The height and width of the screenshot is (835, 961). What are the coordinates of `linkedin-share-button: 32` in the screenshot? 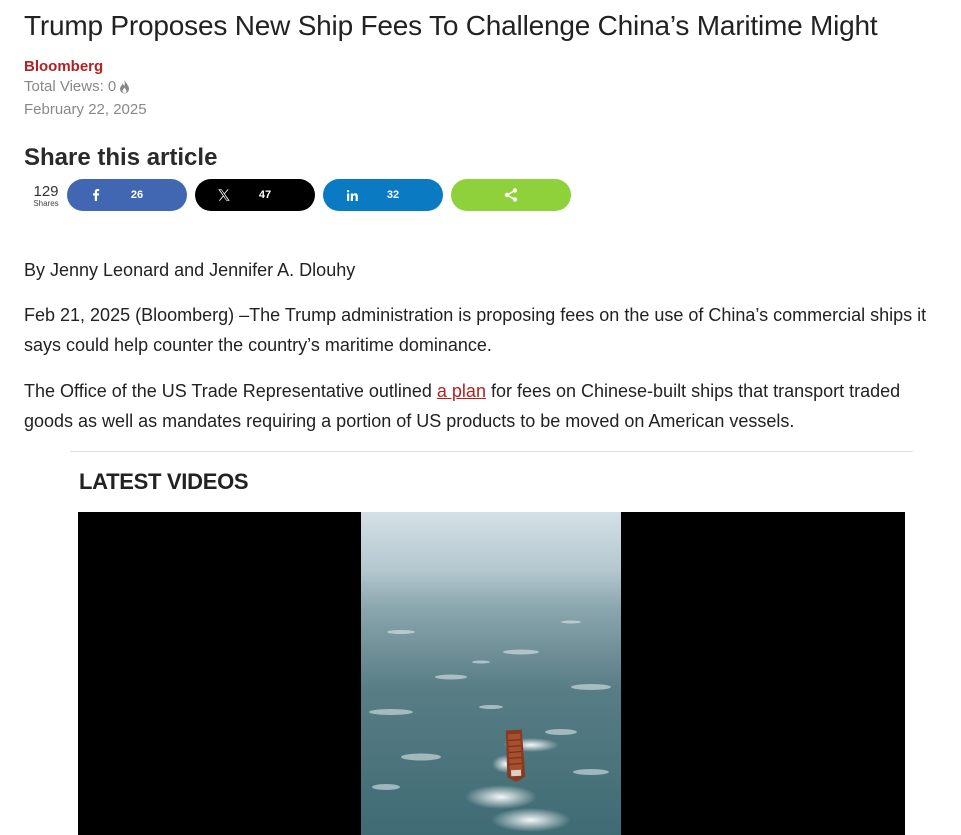 It's located at (383, 195).